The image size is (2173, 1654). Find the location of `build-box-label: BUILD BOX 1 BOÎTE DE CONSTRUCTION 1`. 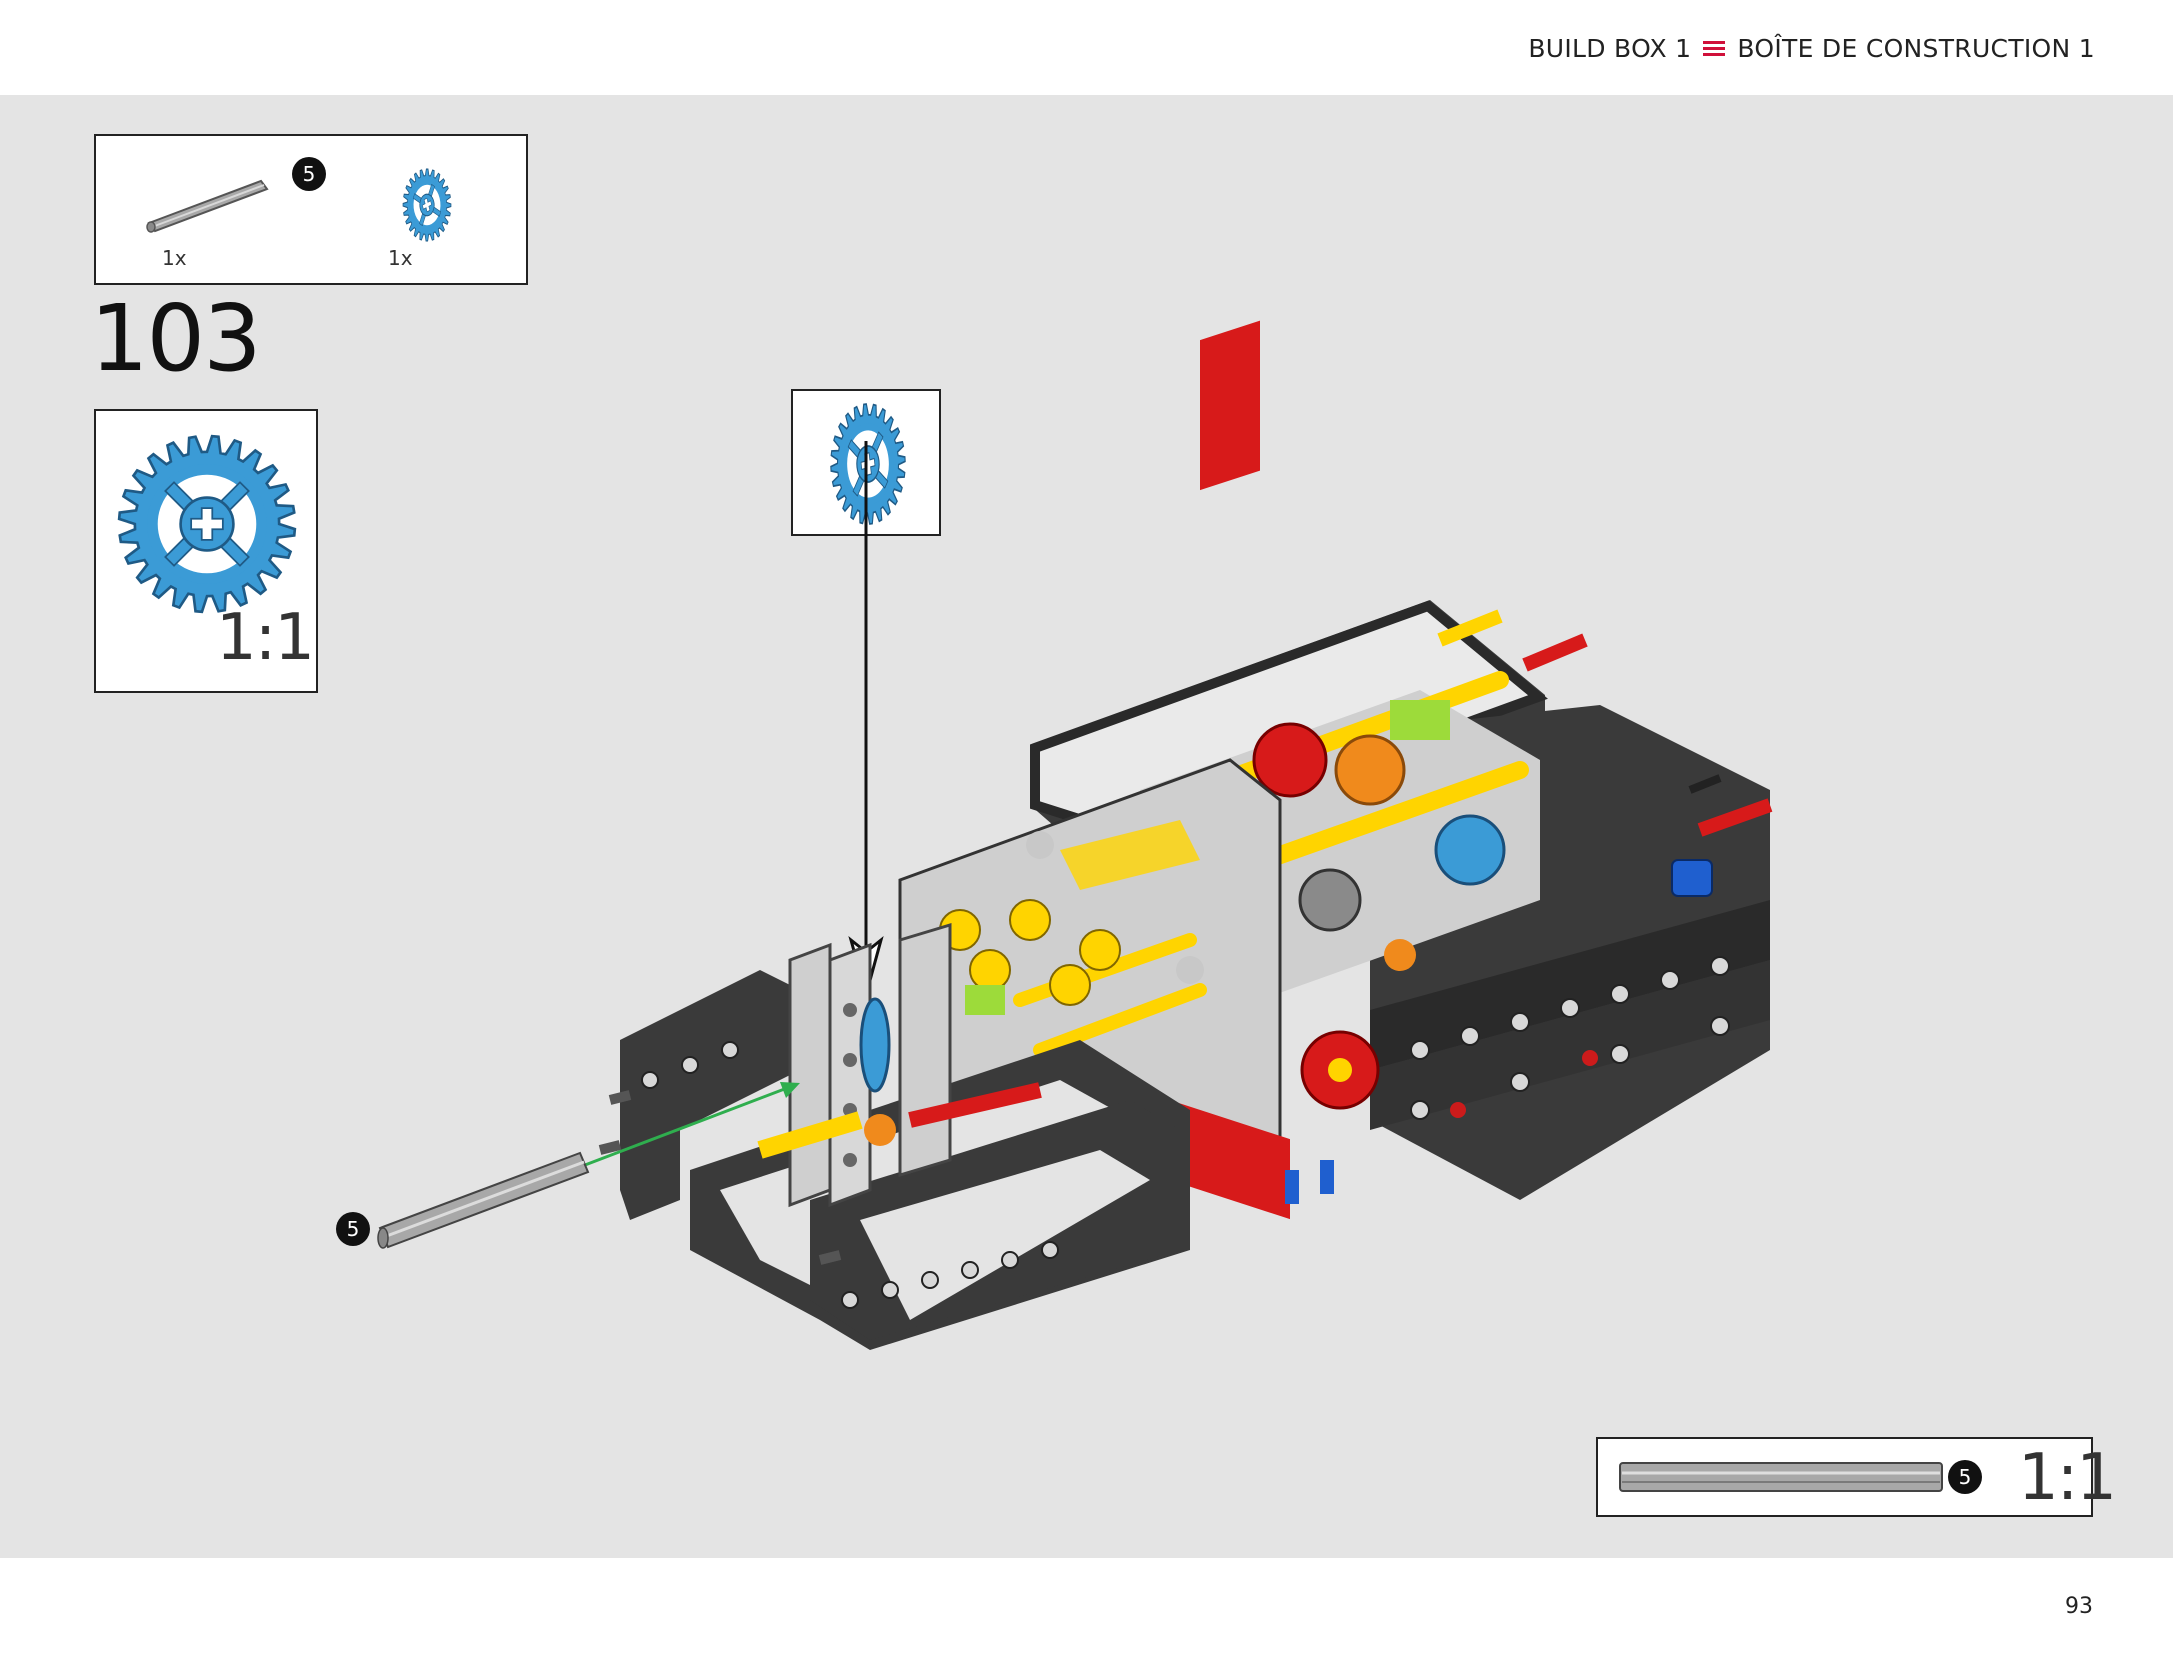

build-box-label: BUILD BOX 1 BOÎTE DE CONSTRUCTION 1 is located at coordinates (1811, 48).